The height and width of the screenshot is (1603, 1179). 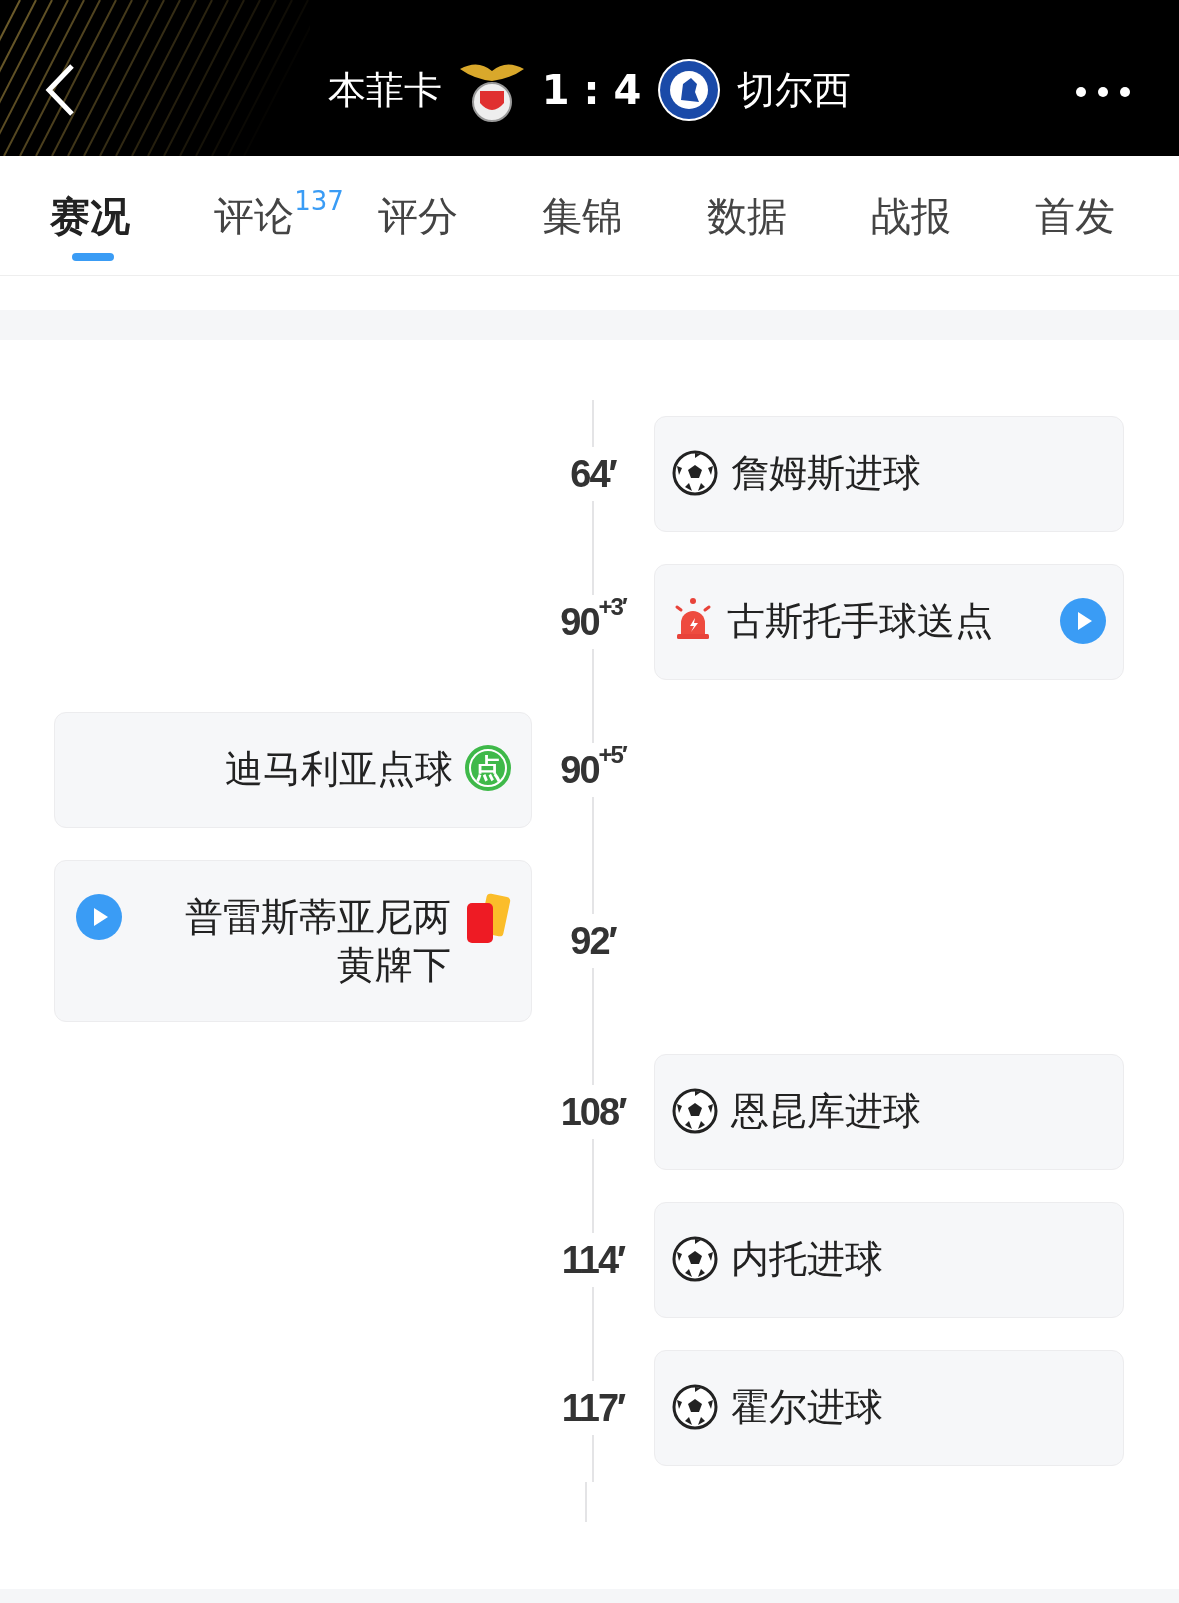 I want to click on event-card: 霍尔进球, so click(x=889, y=1408).